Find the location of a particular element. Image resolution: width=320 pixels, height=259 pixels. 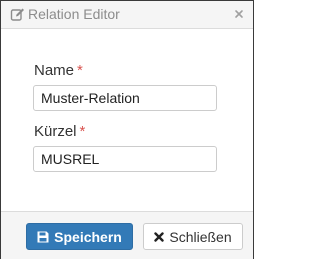

name-label: Name * is located at coordinates (58, 70).